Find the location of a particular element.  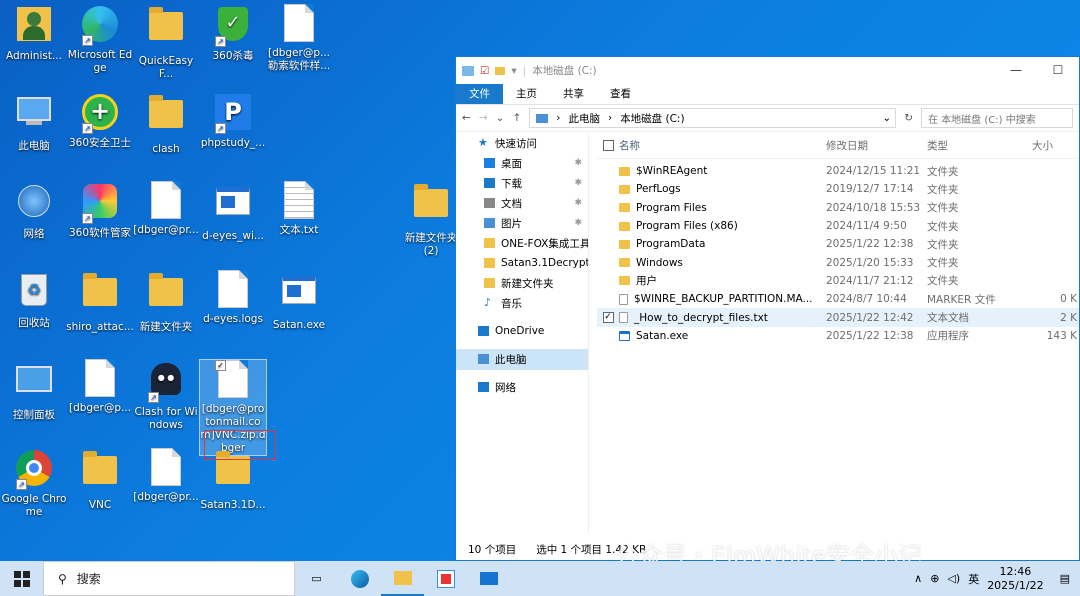

clock: 12:46 2025/1/22 is located at coordinates (1015, 579).